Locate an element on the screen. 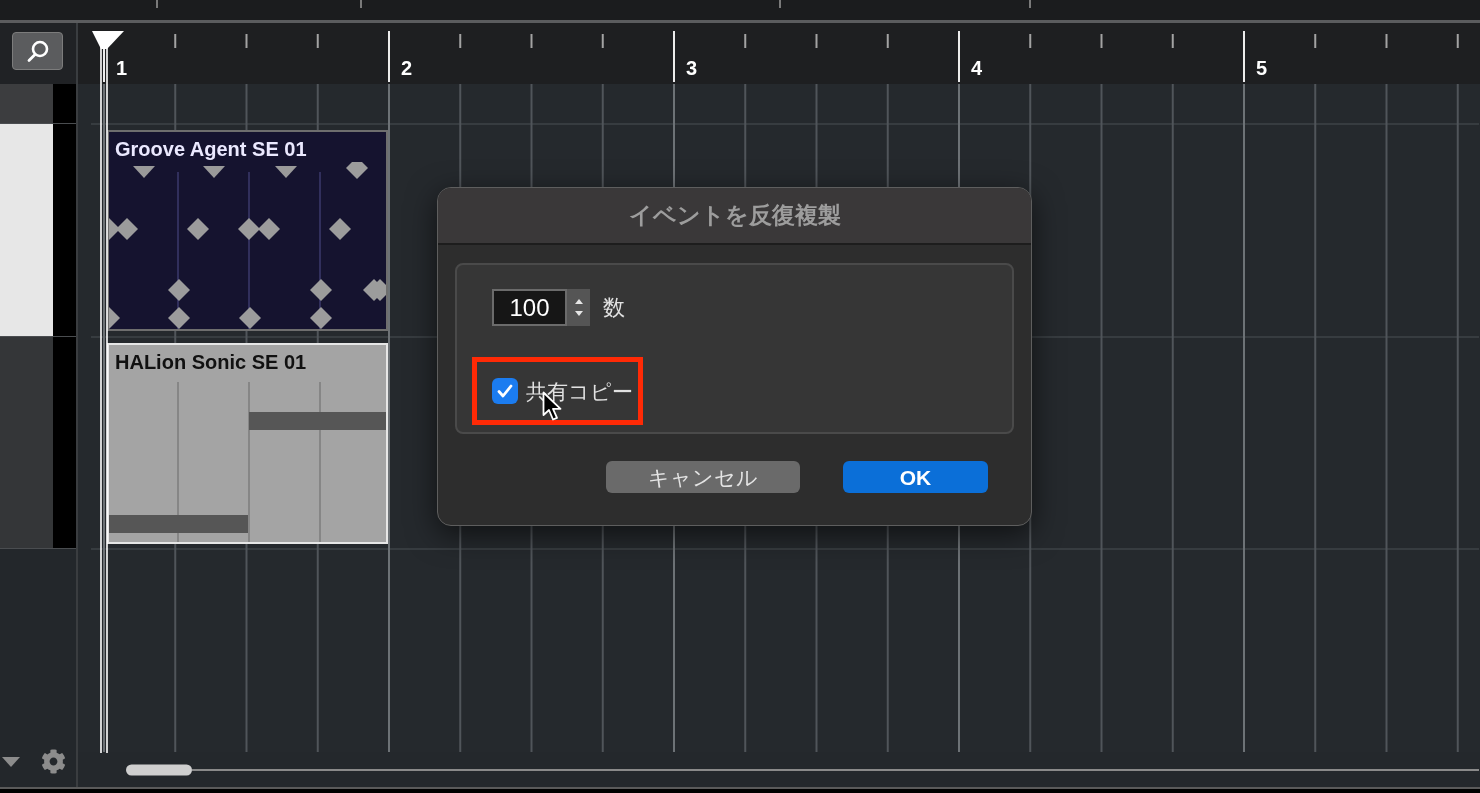 This screenshot has height=793, width=1480. event-clip: Groove Agent SE 01 is located at coordinates (247, 230).